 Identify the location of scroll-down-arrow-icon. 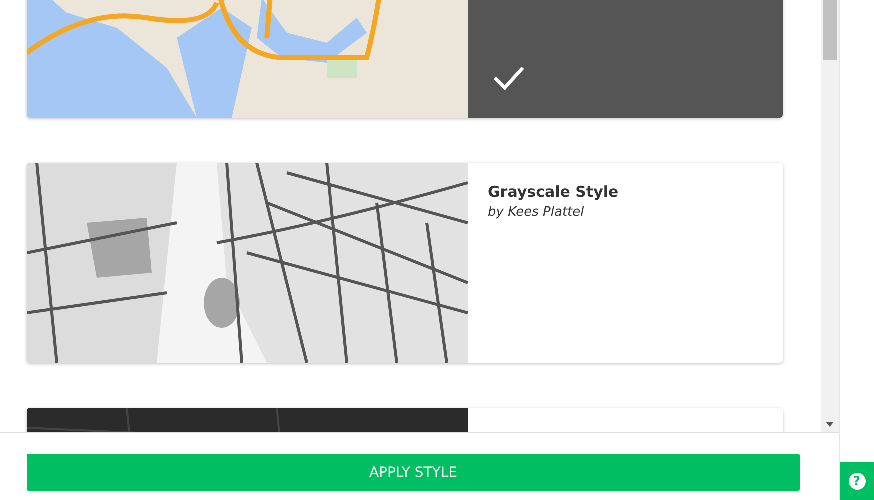
(830, 424).